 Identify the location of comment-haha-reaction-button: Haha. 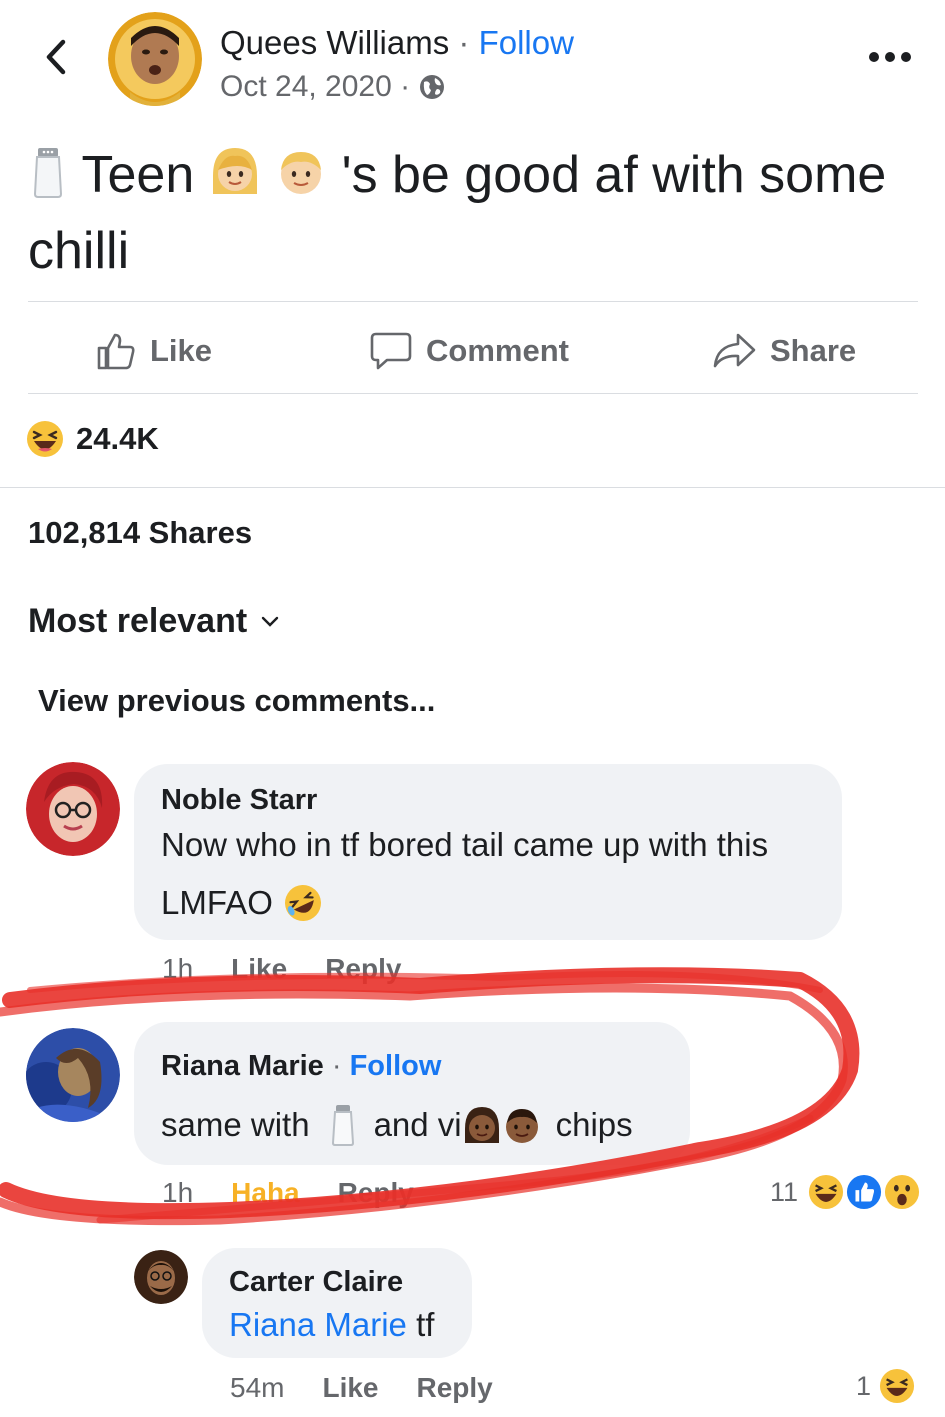
(265, 1193).